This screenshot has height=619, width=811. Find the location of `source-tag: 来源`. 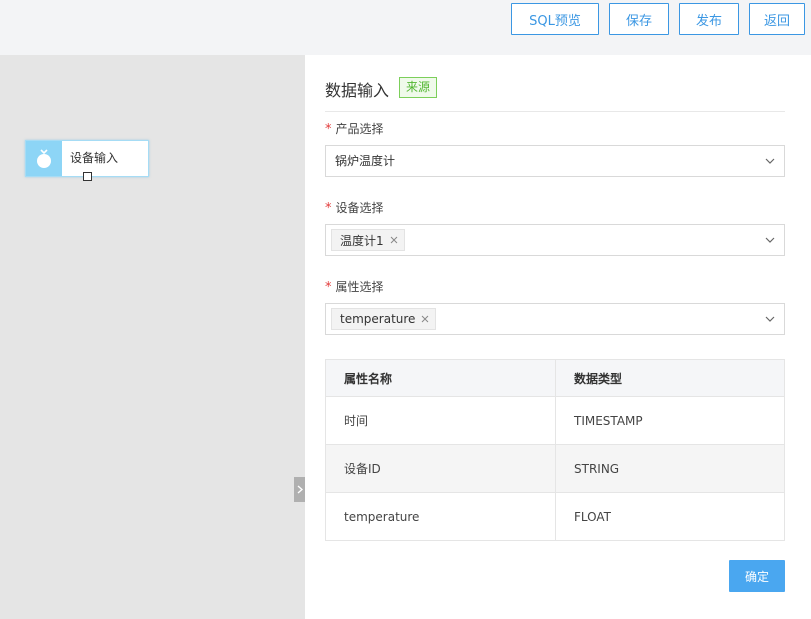

source-tag: 来源 is located at coordinates (418, 87).